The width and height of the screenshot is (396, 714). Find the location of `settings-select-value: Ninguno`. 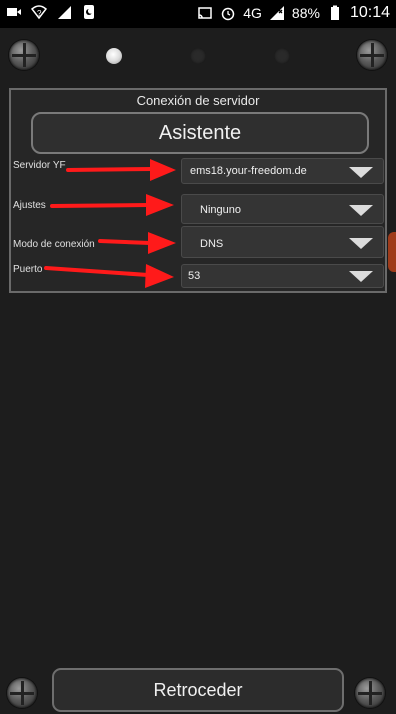

settings-select-value: Ninguno is located at coordinates (220, 210).